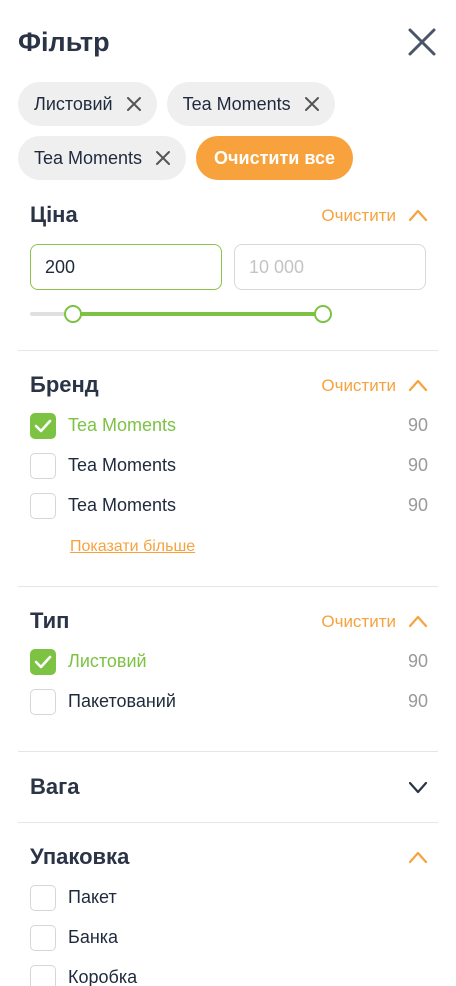 Image resolution: width=456 pixels, height=986 pixels. What do you see at coordinates (93, 937) in the screenshot?
I see `option-label: Банка` at bounding box center [93, 937].